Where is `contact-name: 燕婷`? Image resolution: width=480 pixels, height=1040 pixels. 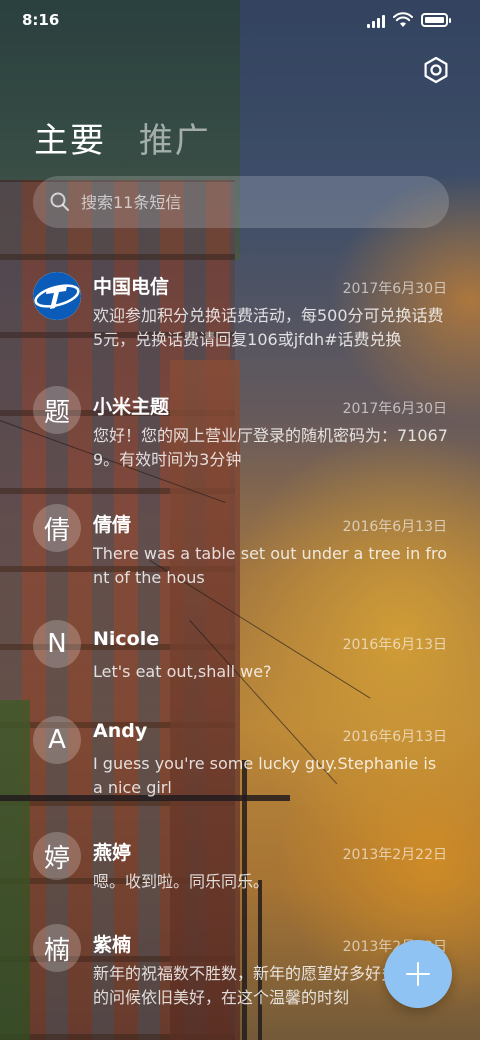
contact-name: 燕婷 is located at coordinates (112, 853).